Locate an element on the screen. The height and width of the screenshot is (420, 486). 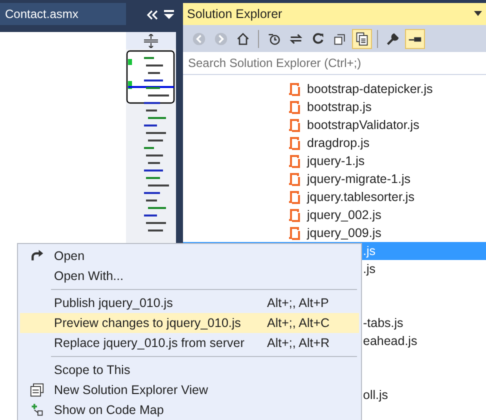
tree-item: jquery.tablesorter.js is located at coordinates (334, 197).